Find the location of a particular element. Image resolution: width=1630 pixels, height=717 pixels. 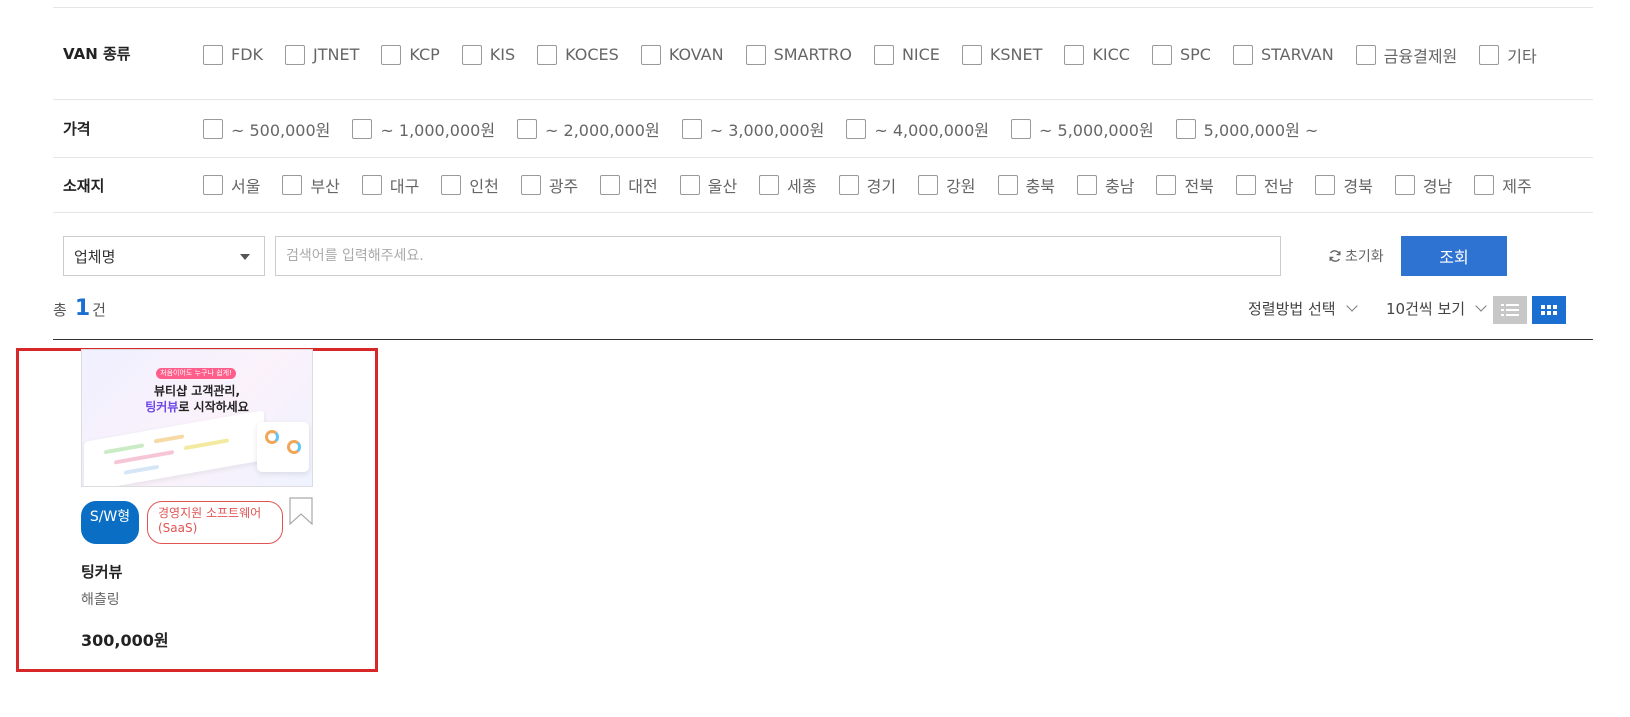

total-count: 총 1 건 is located at coordinates (79, 308).